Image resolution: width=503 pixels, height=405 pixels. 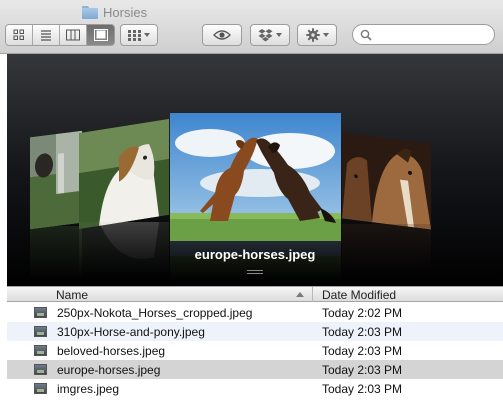 What do you see at coordinates (155, 313) in the screenshot?
I see `file-name: 250px-Nokota_Horses_cropped.jpeg` at bounding box center [155, 313].